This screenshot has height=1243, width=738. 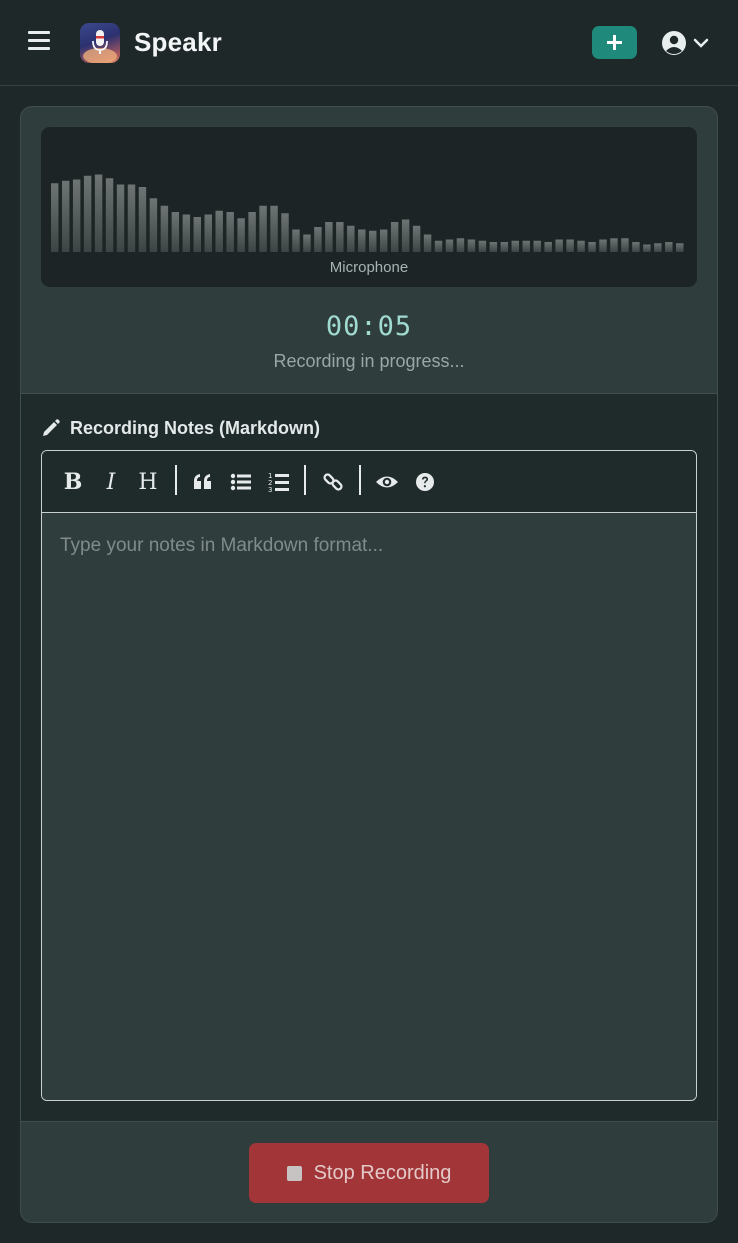 I want to click on stop-recording-button: Stop Recording, so click(x=369, y=1173).